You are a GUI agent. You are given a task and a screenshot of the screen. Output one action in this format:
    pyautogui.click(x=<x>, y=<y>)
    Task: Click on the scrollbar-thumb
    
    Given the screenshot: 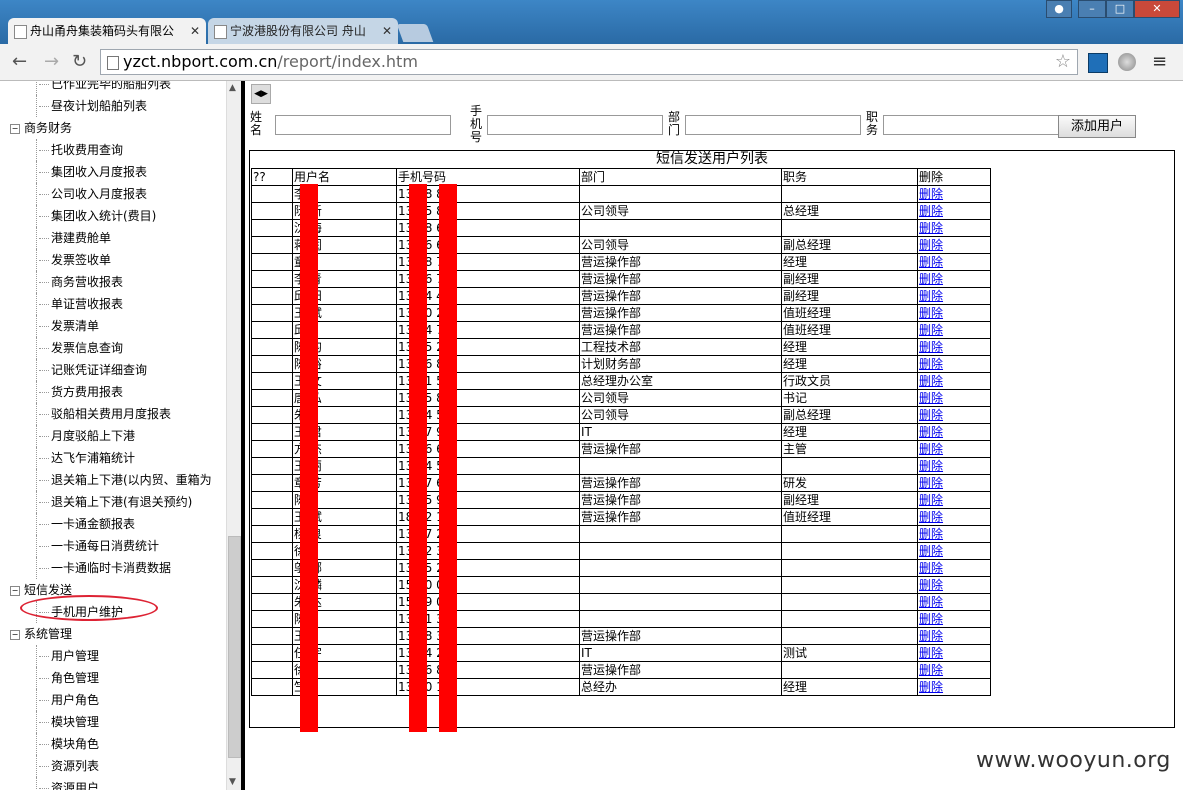 What is the action you would take?
    pyautogui.click(x=234, y=647)
    